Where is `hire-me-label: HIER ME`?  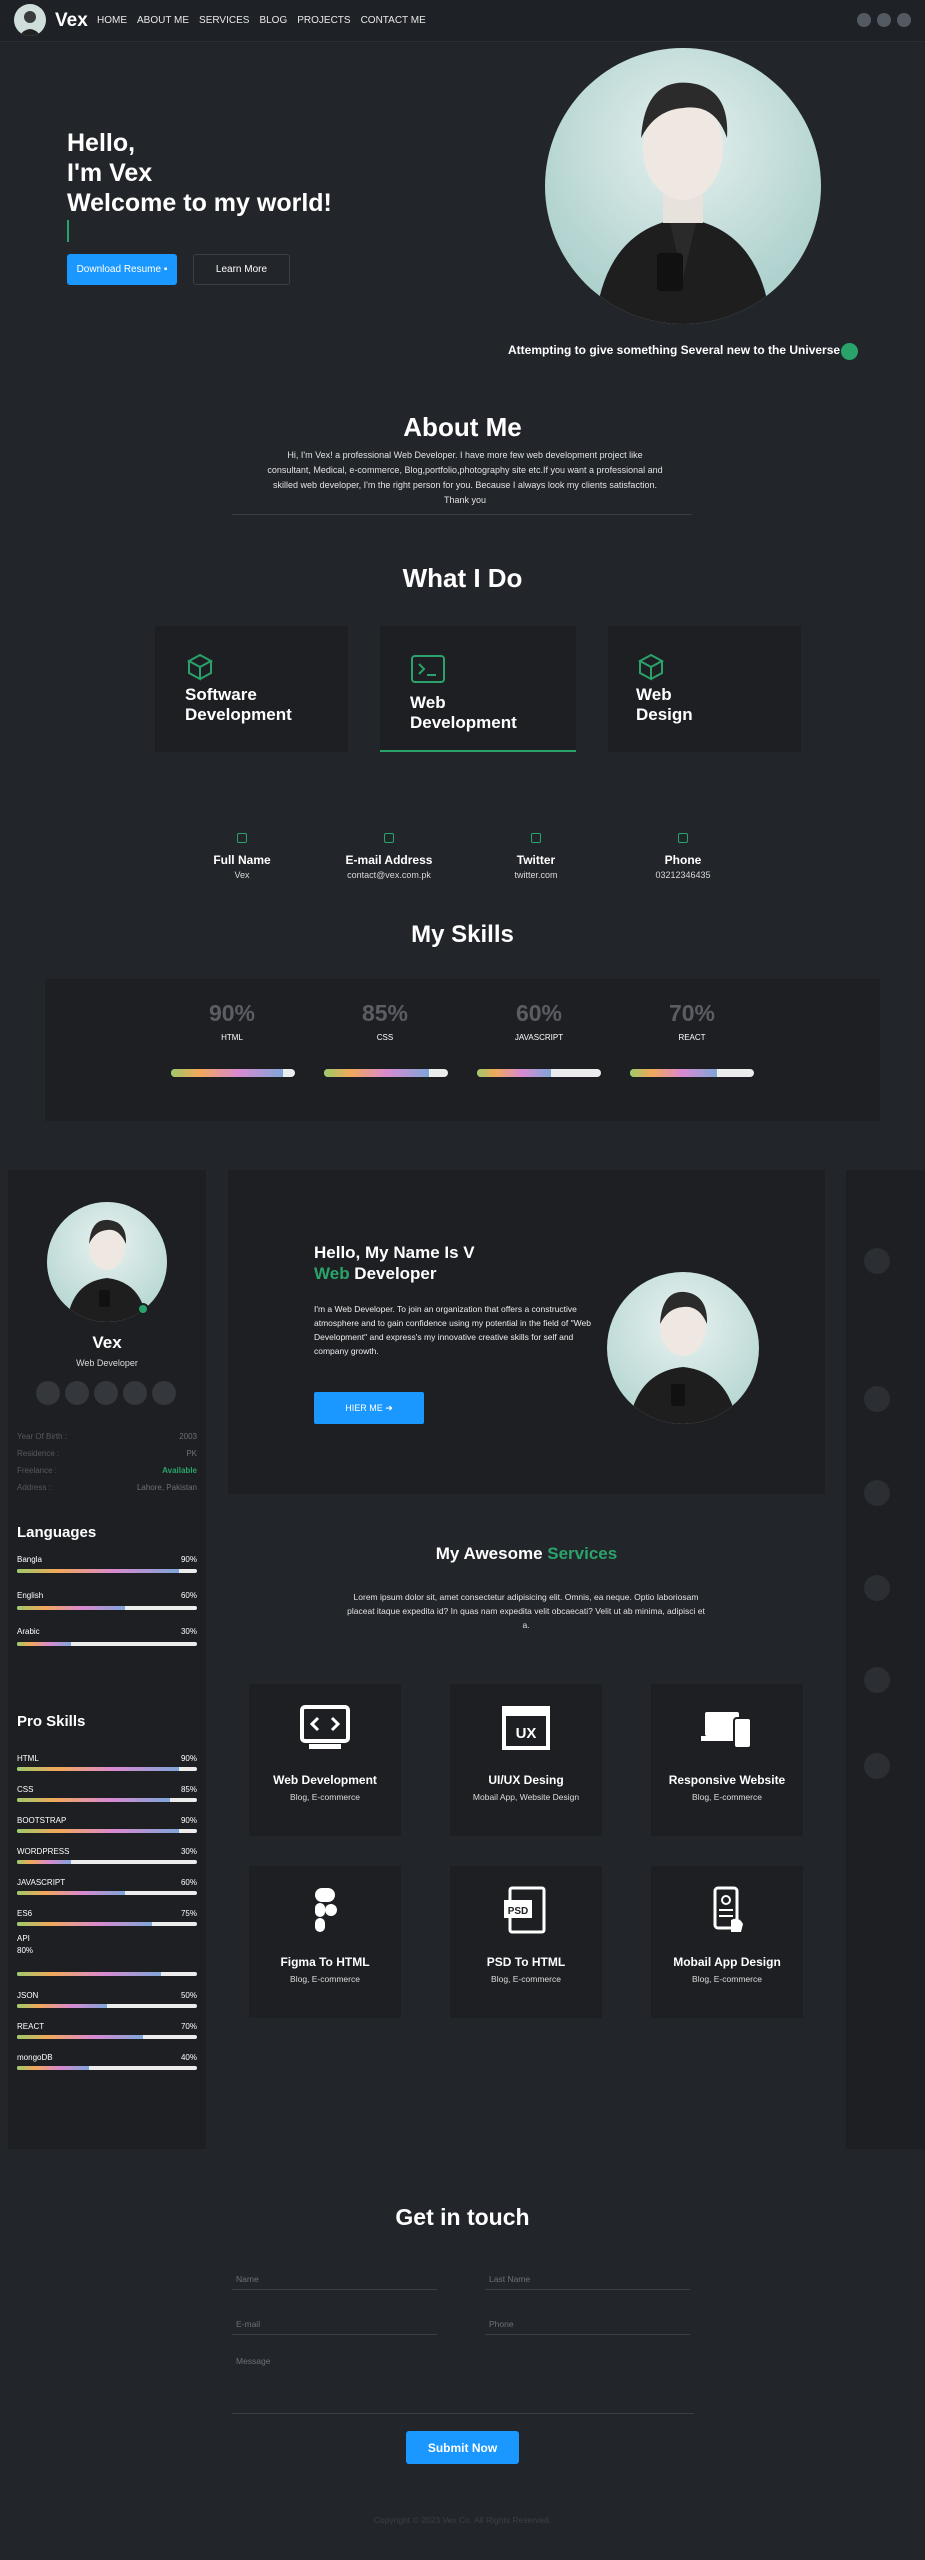
hire-me-label: HIER ME is located at coordinates (364, 1408).